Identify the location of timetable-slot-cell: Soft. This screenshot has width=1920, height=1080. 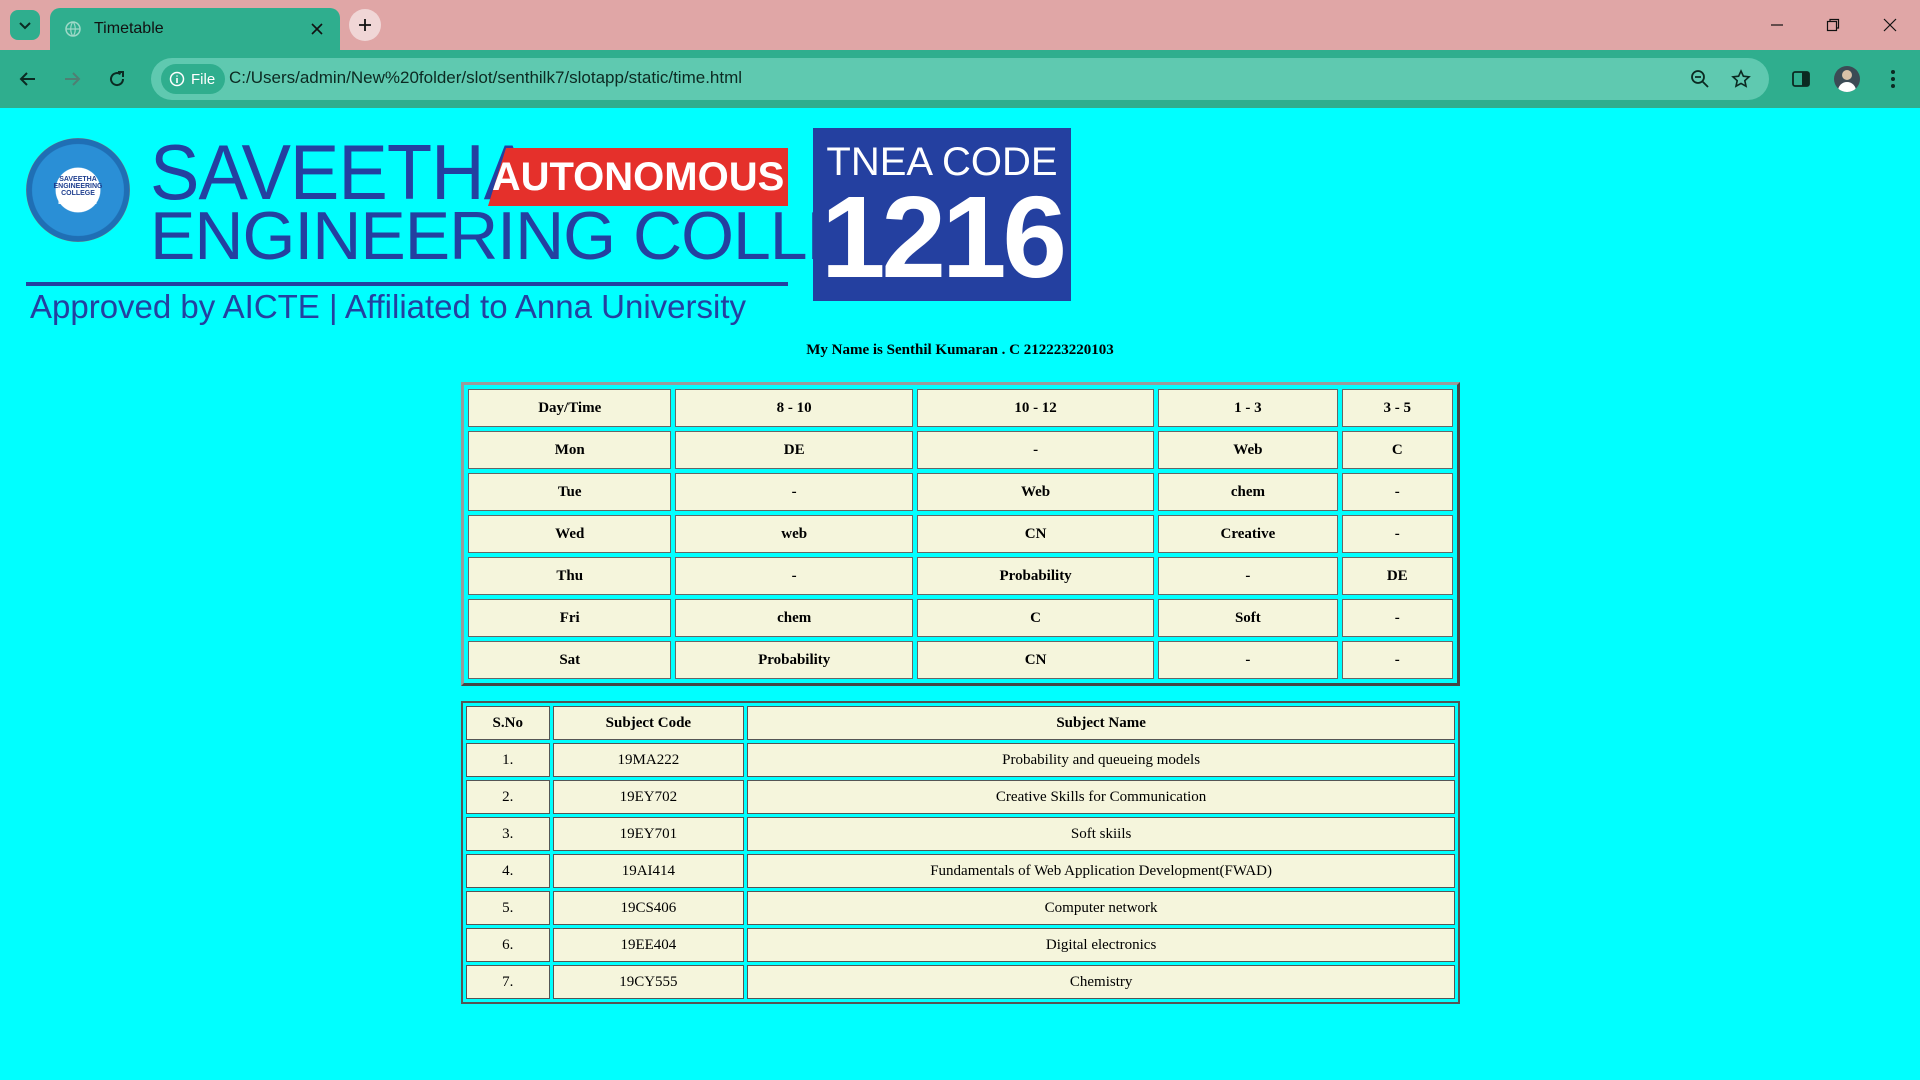
(1248, 618).